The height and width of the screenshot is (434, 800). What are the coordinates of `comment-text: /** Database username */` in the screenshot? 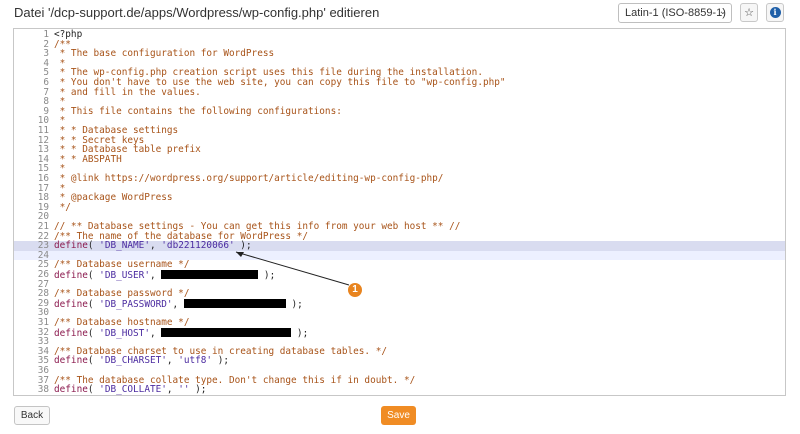 It's located at (122, 265).